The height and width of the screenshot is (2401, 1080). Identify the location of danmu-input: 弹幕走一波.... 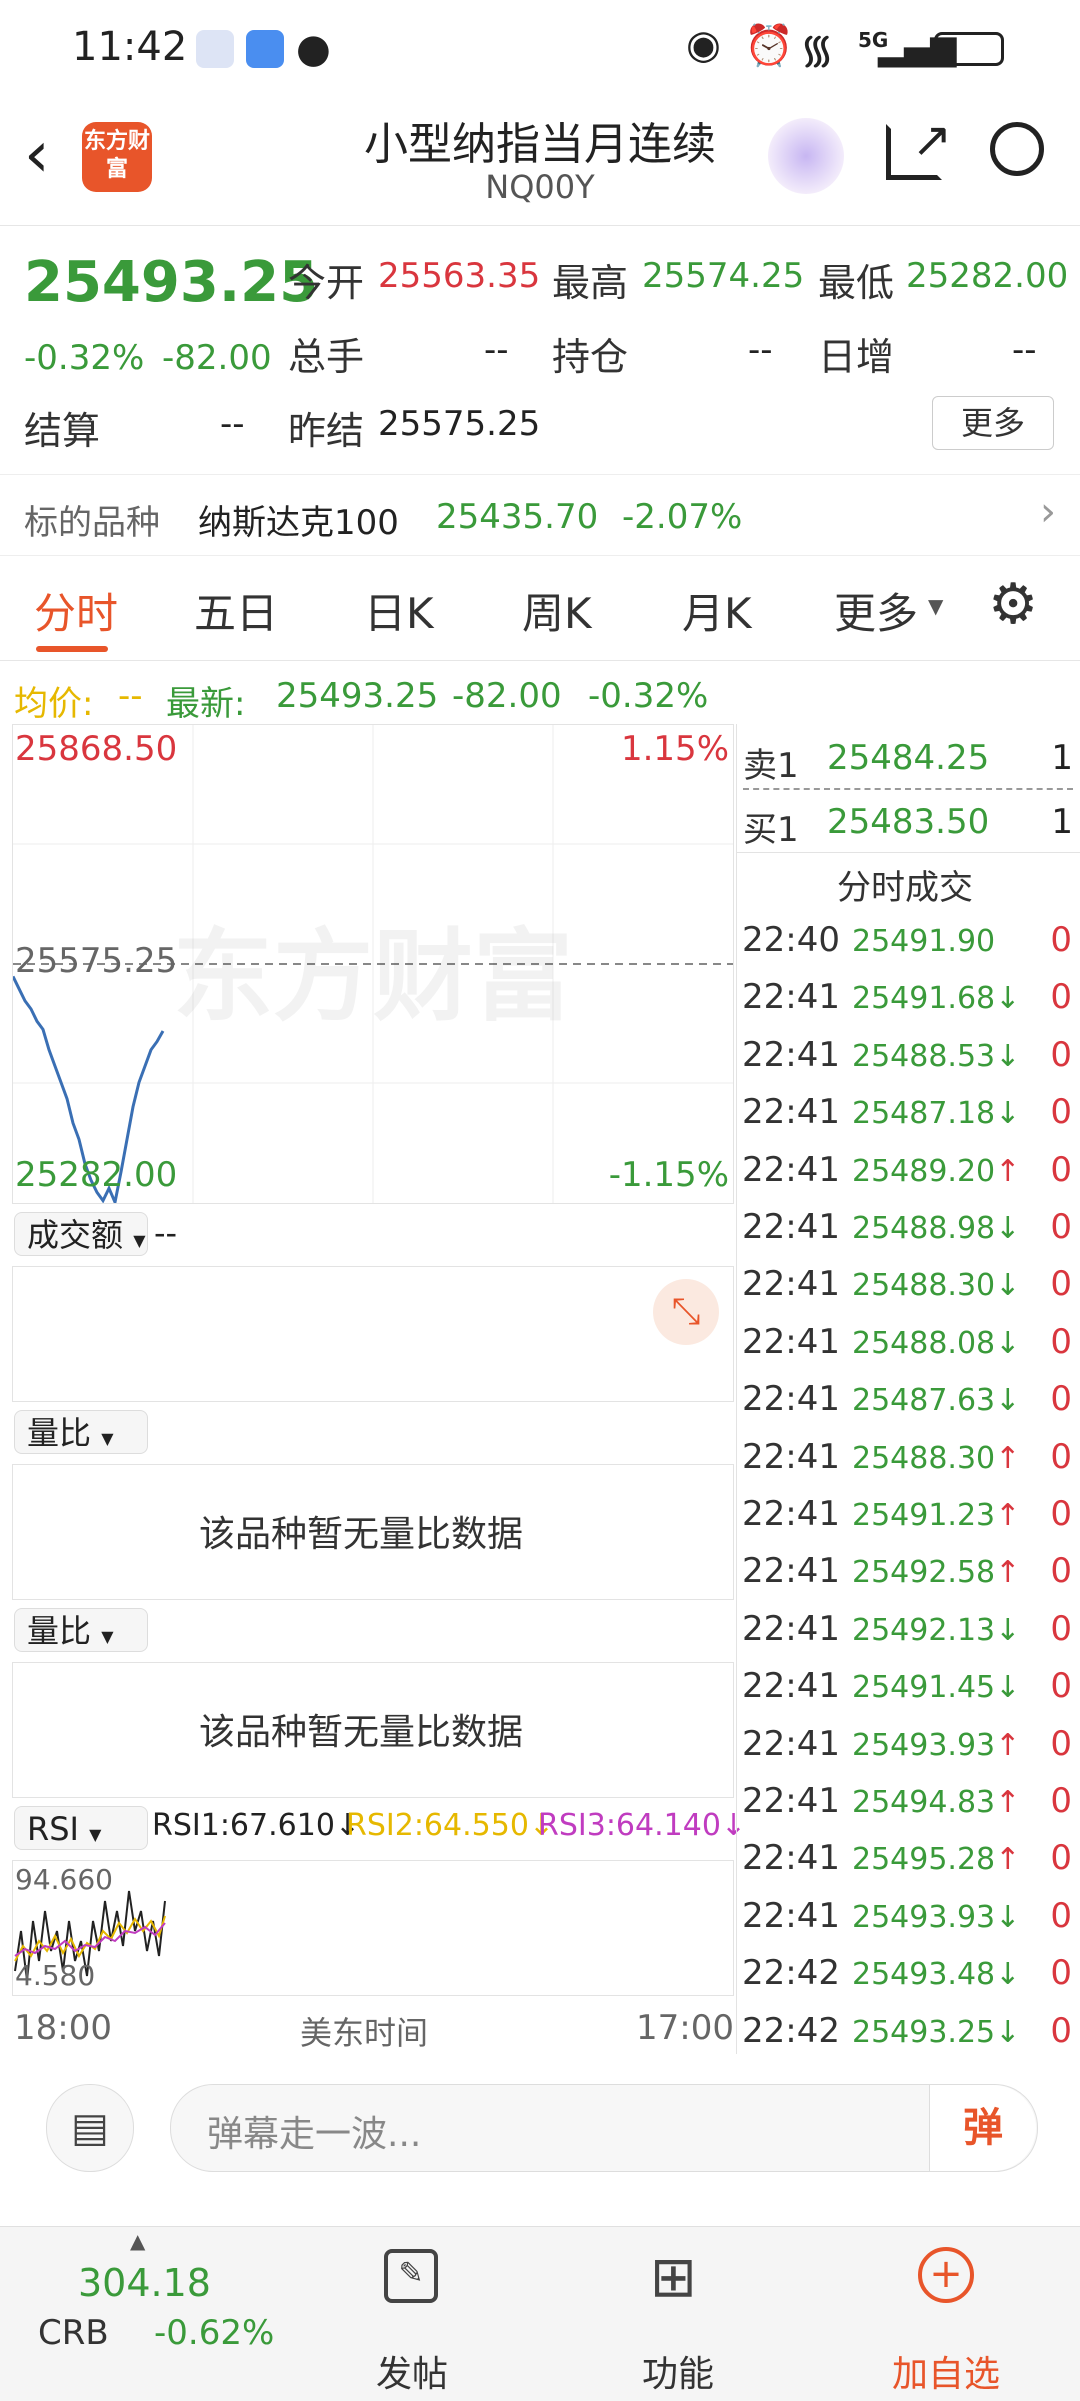
(314, 2131).